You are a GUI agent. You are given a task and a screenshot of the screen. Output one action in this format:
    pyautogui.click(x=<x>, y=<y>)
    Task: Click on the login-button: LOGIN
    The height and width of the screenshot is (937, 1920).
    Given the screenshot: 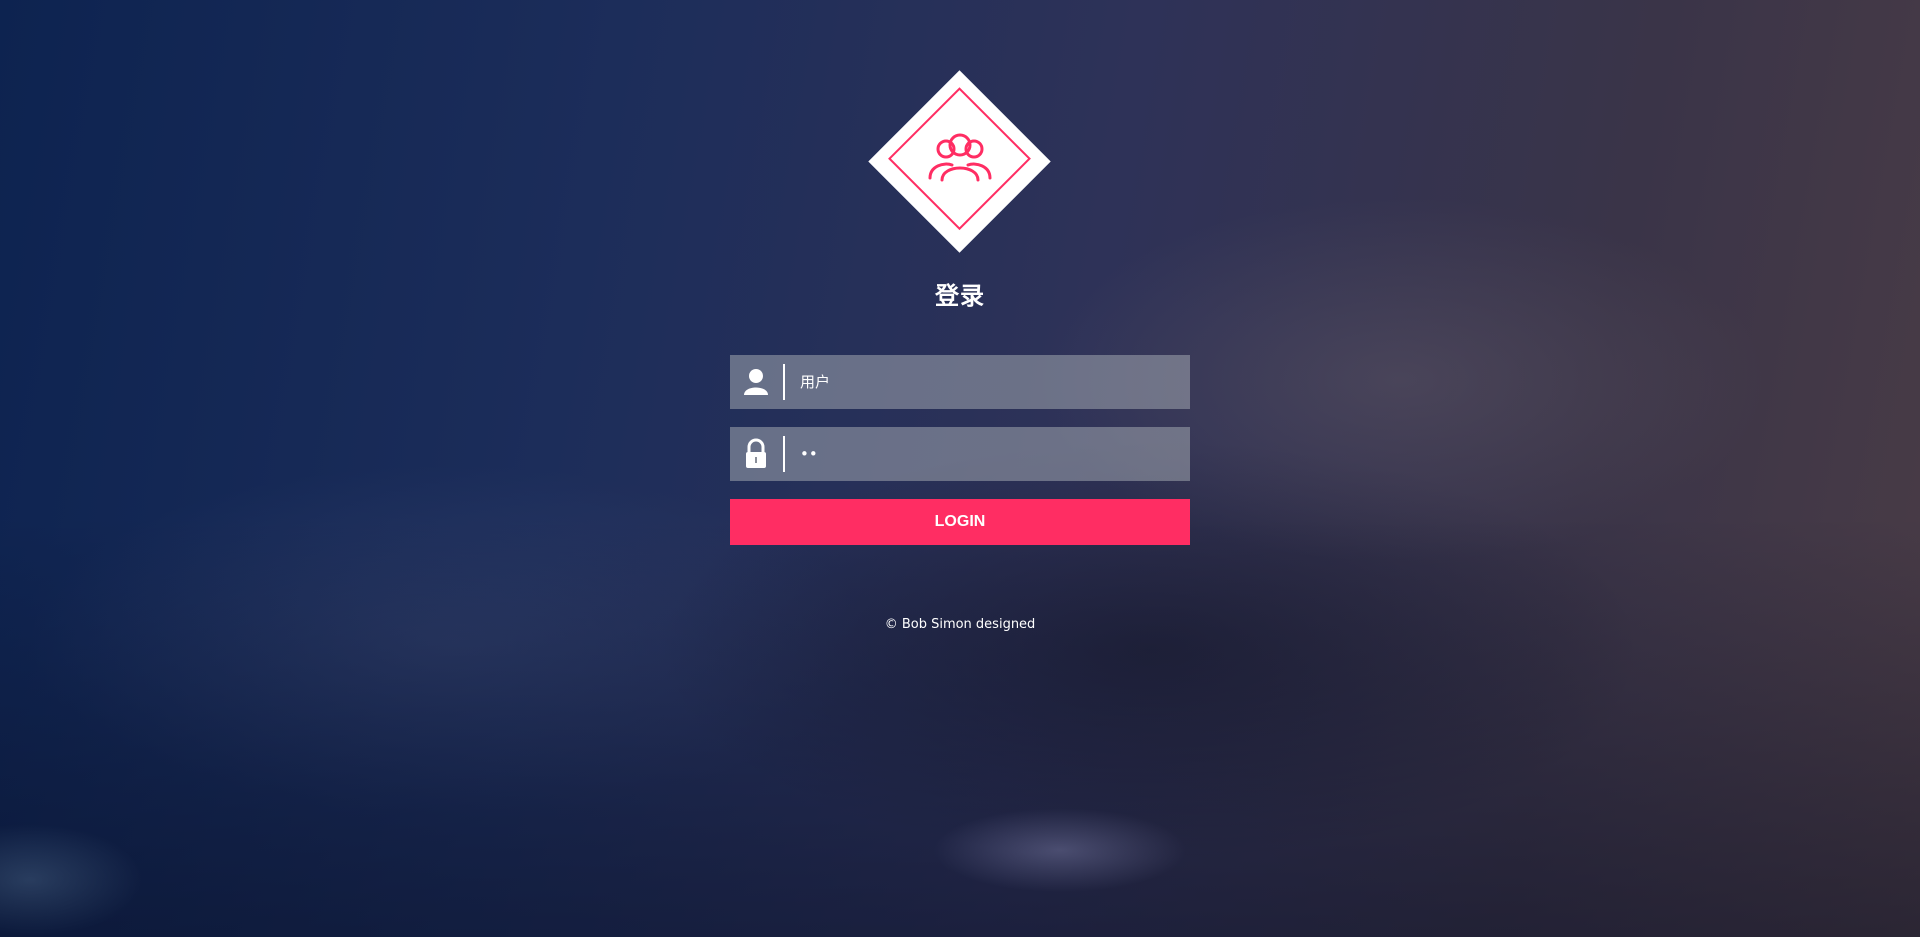 What is the action you would take?
    pyautogui.click(x=960, y=522)
    